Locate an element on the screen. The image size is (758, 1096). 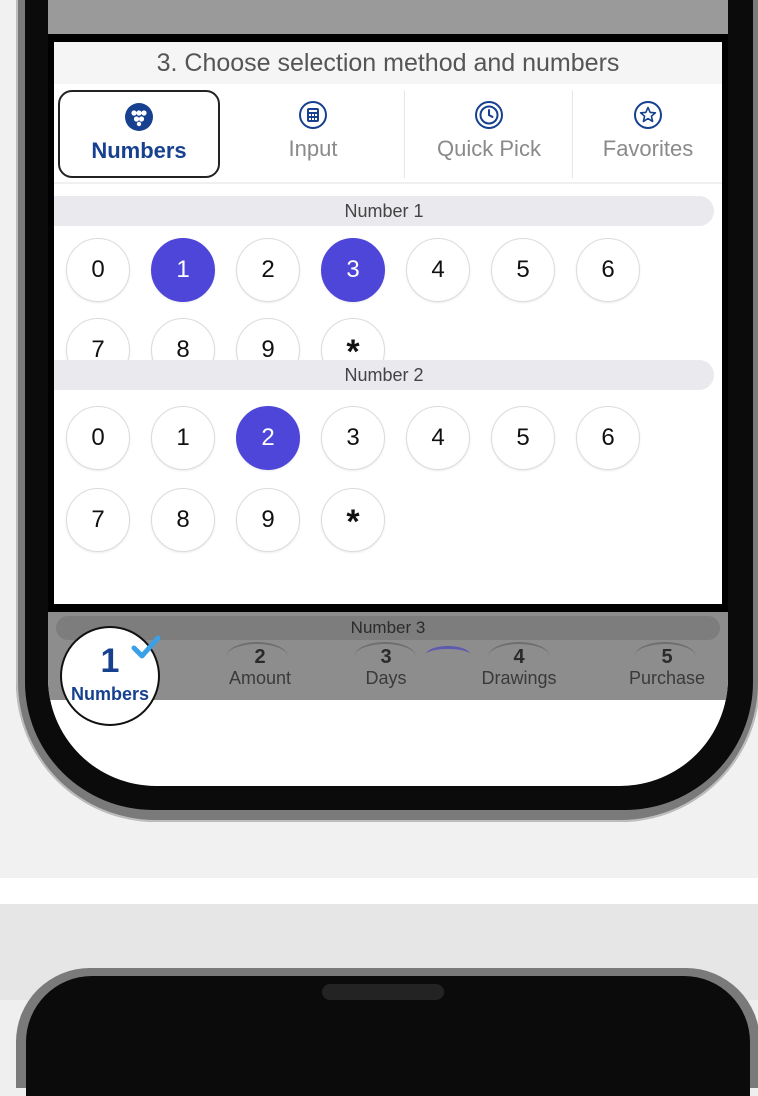
tab-input: Input is located at coordinates (313, 134).